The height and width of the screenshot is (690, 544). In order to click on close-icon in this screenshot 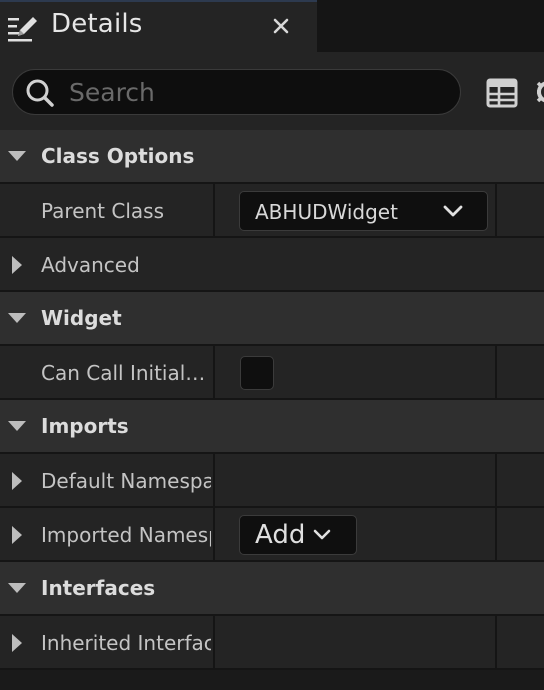, I will do `click(281, 26)`.